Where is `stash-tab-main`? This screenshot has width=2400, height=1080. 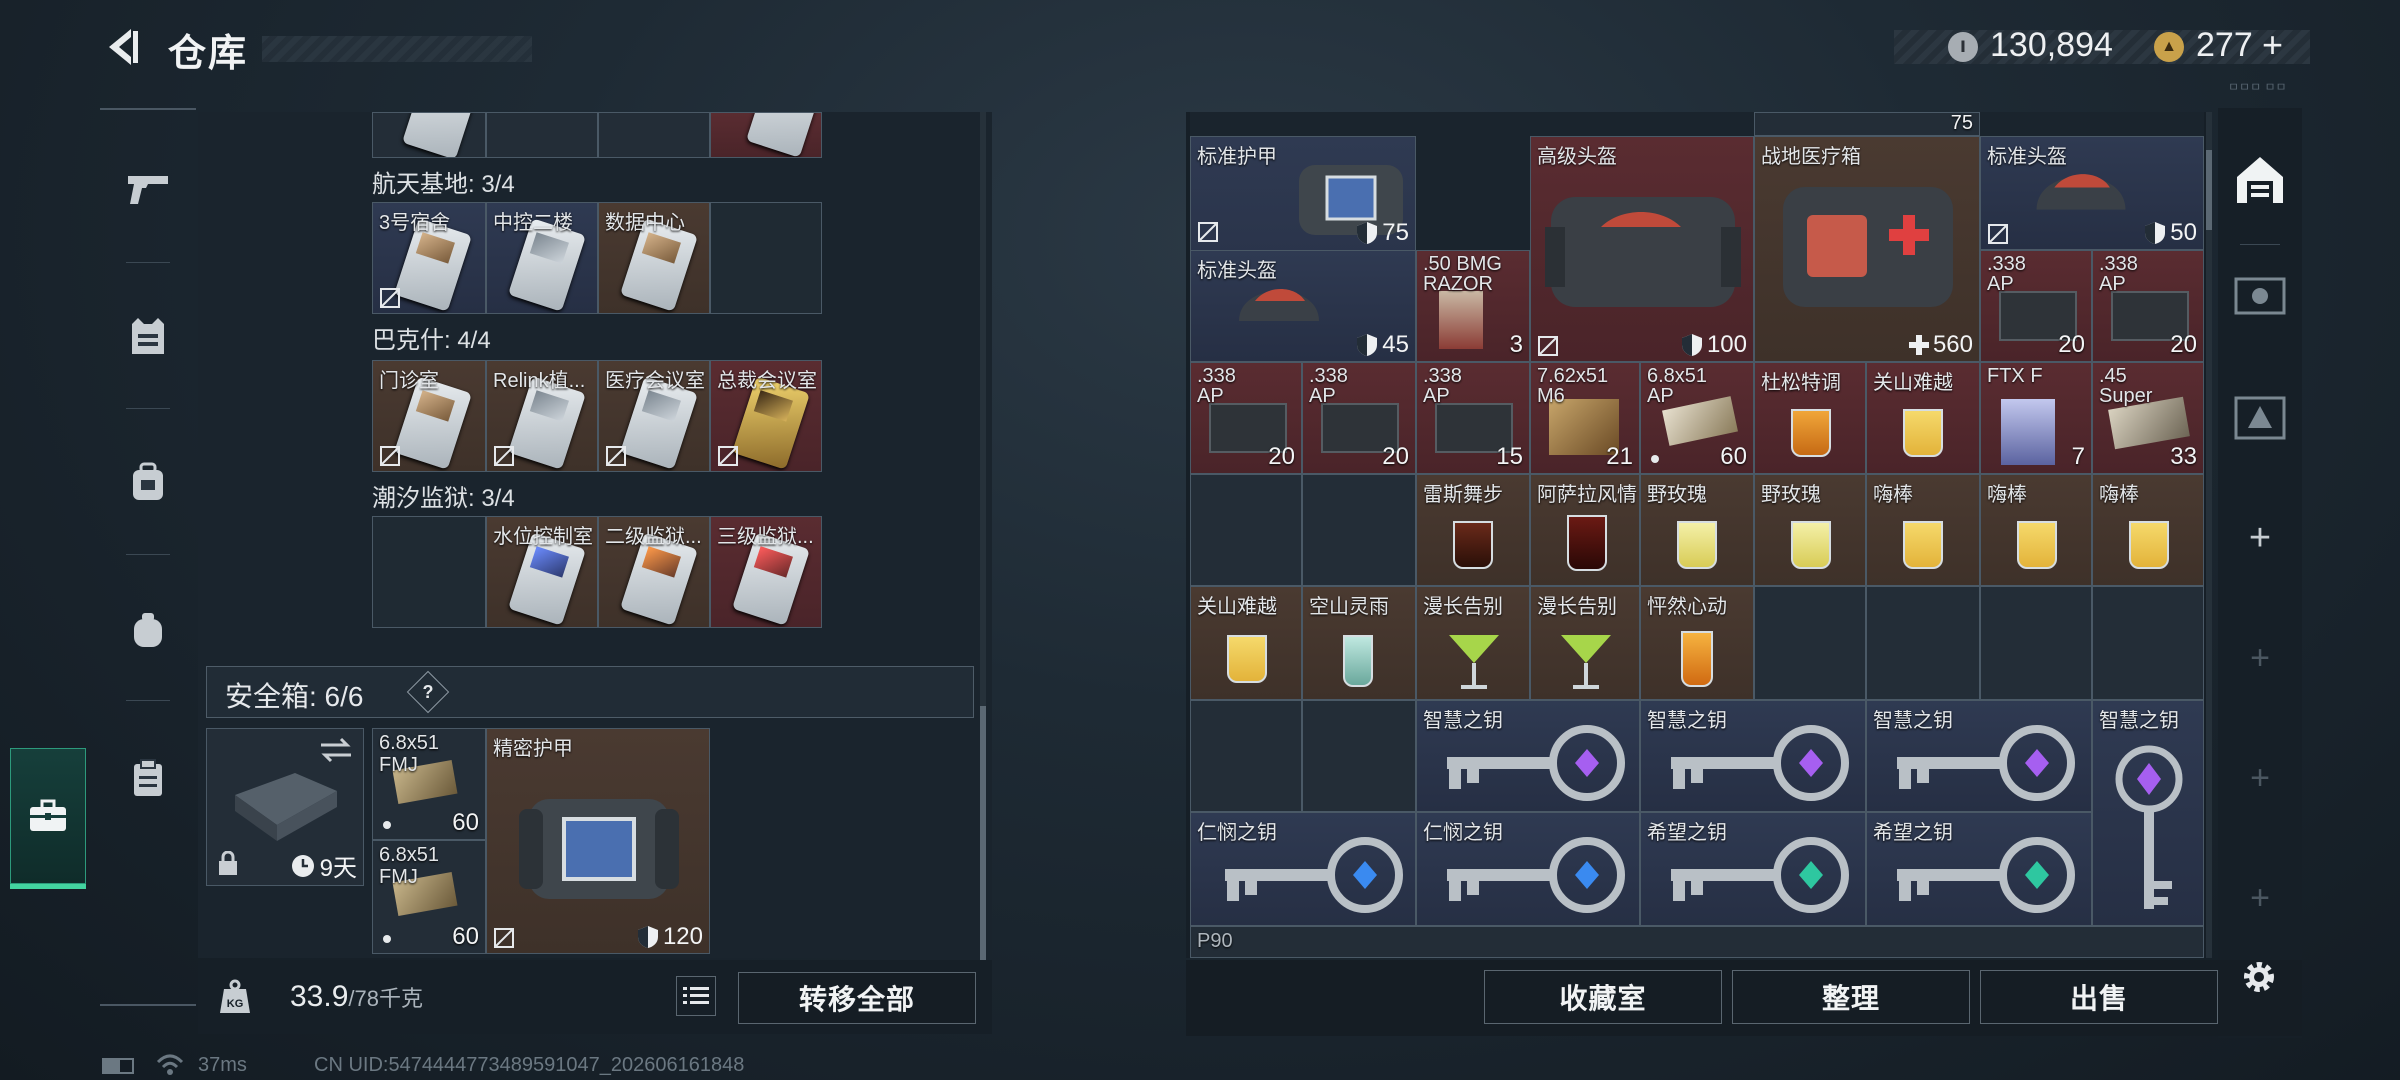
stash-tab-main is located at coordinates (2260, 180).